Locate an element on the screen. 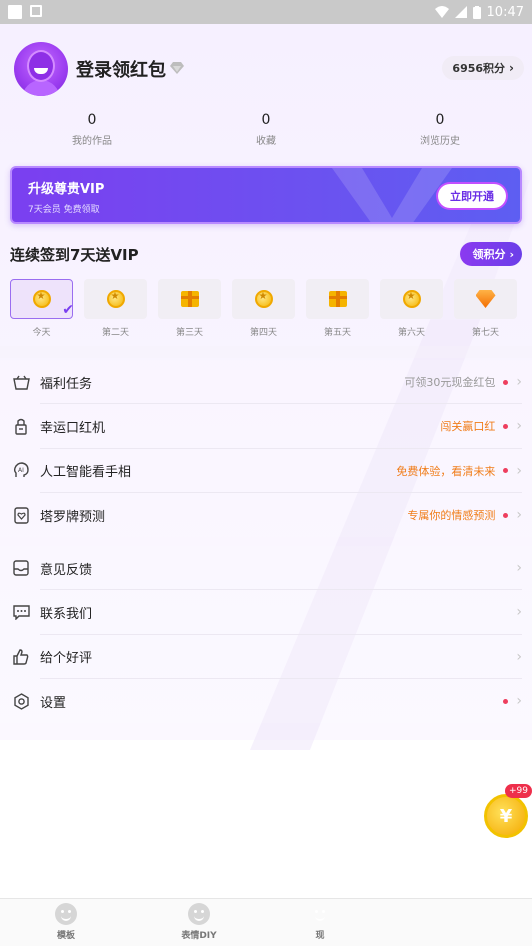  earn-points-label: 领积分 is located at coordinates (489, 254).